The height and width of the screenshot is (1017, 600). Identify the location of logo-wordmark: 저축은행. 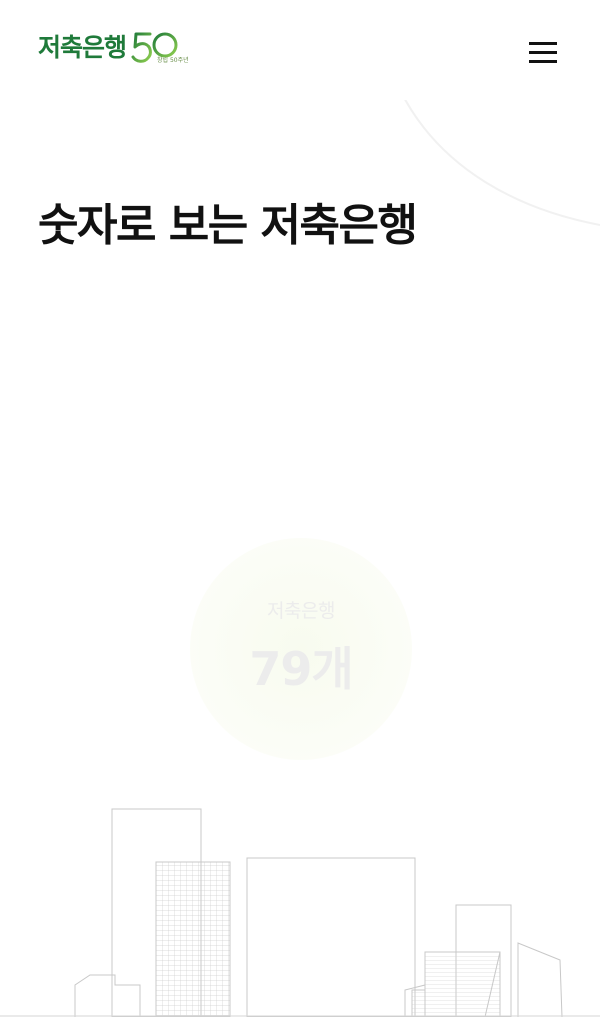
(82, 47).